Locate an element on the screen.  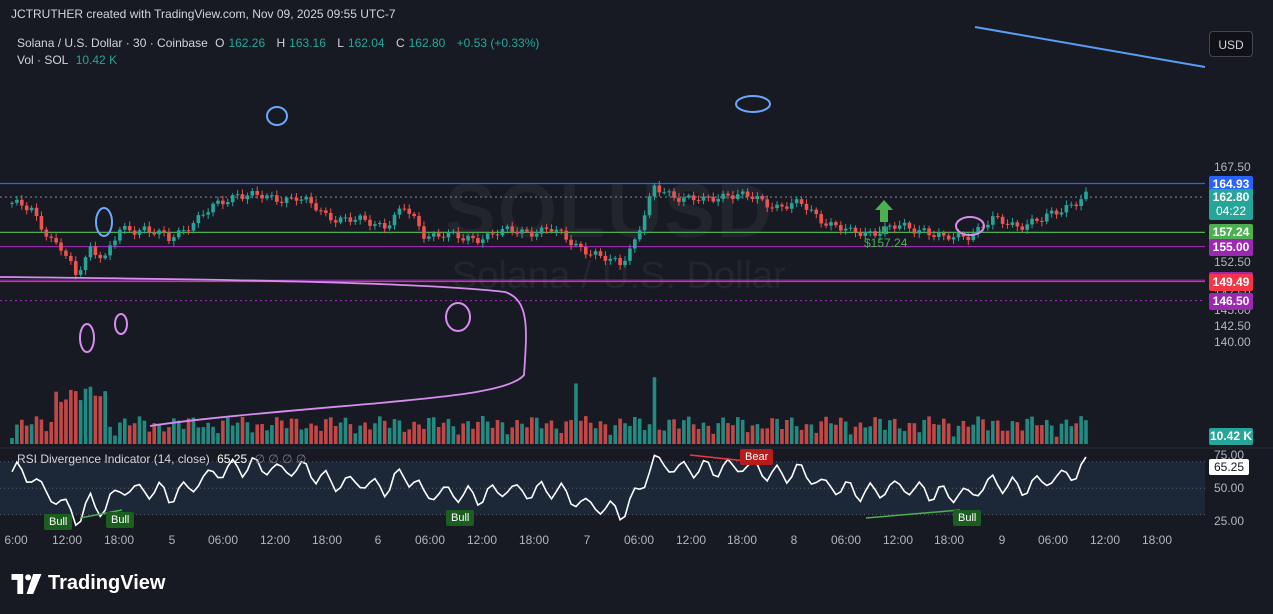
tradingview-icon is located at coordinates (26, 583).